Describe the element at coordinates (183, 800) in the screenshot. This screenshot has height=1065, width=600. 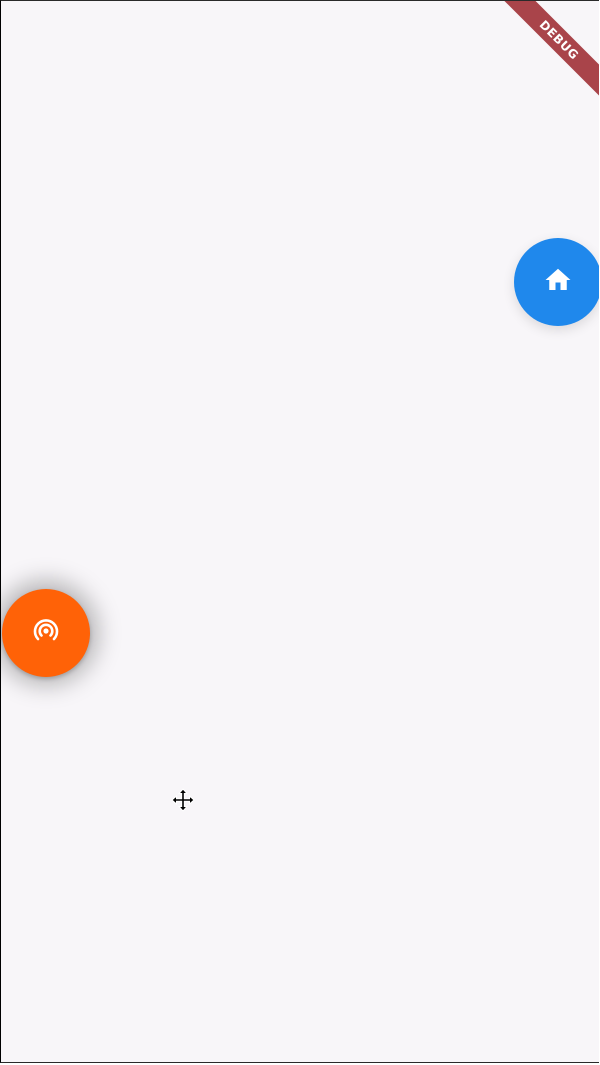
I see `move-cursor-icon` at that location.